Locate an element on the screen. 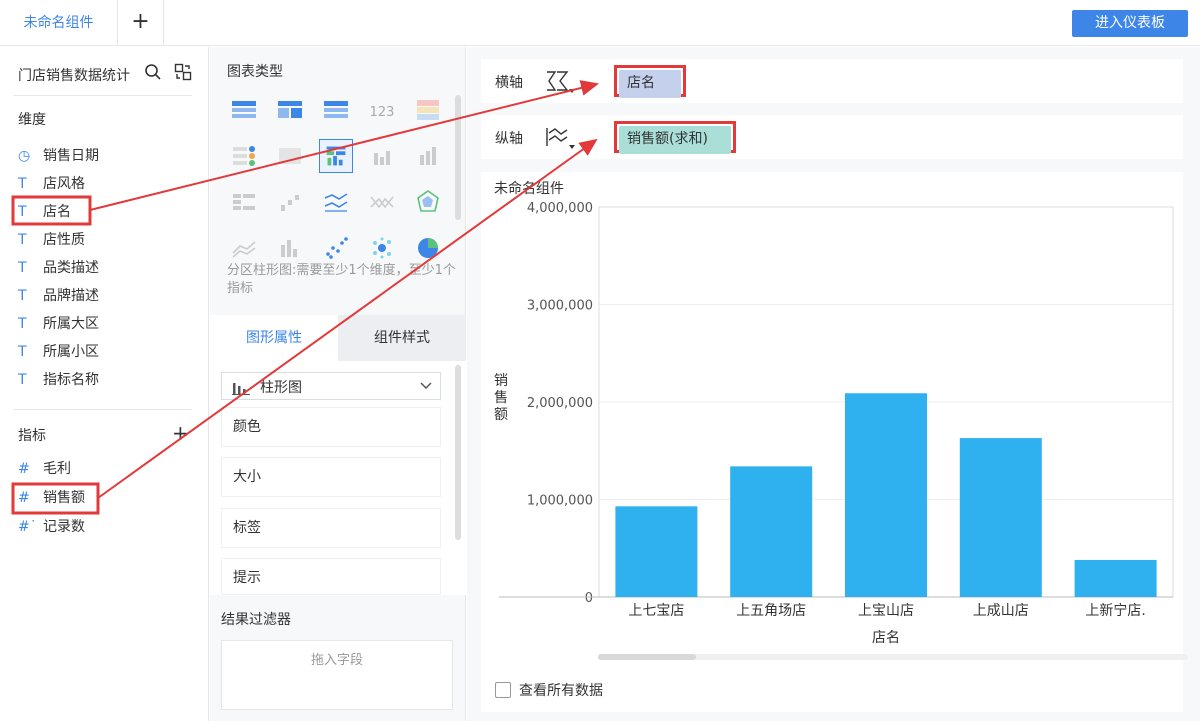 The height and width of the screenshot is (721, 1200). divider is located at coordinates (103, 95).